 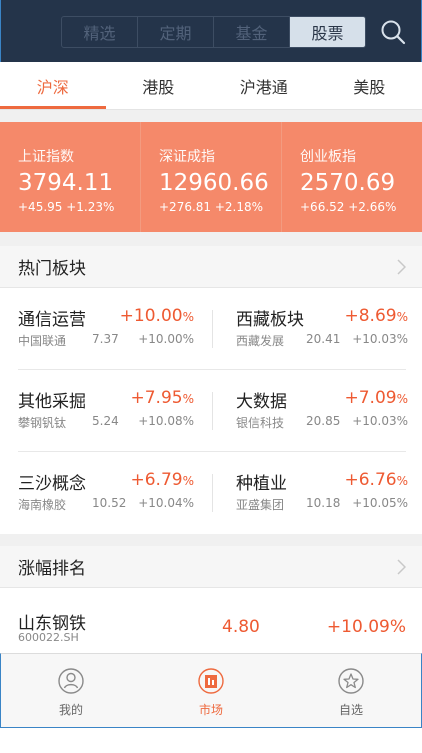 I want to click on leader-stock-name: 亚盛集团, so click(x=260, y=505).